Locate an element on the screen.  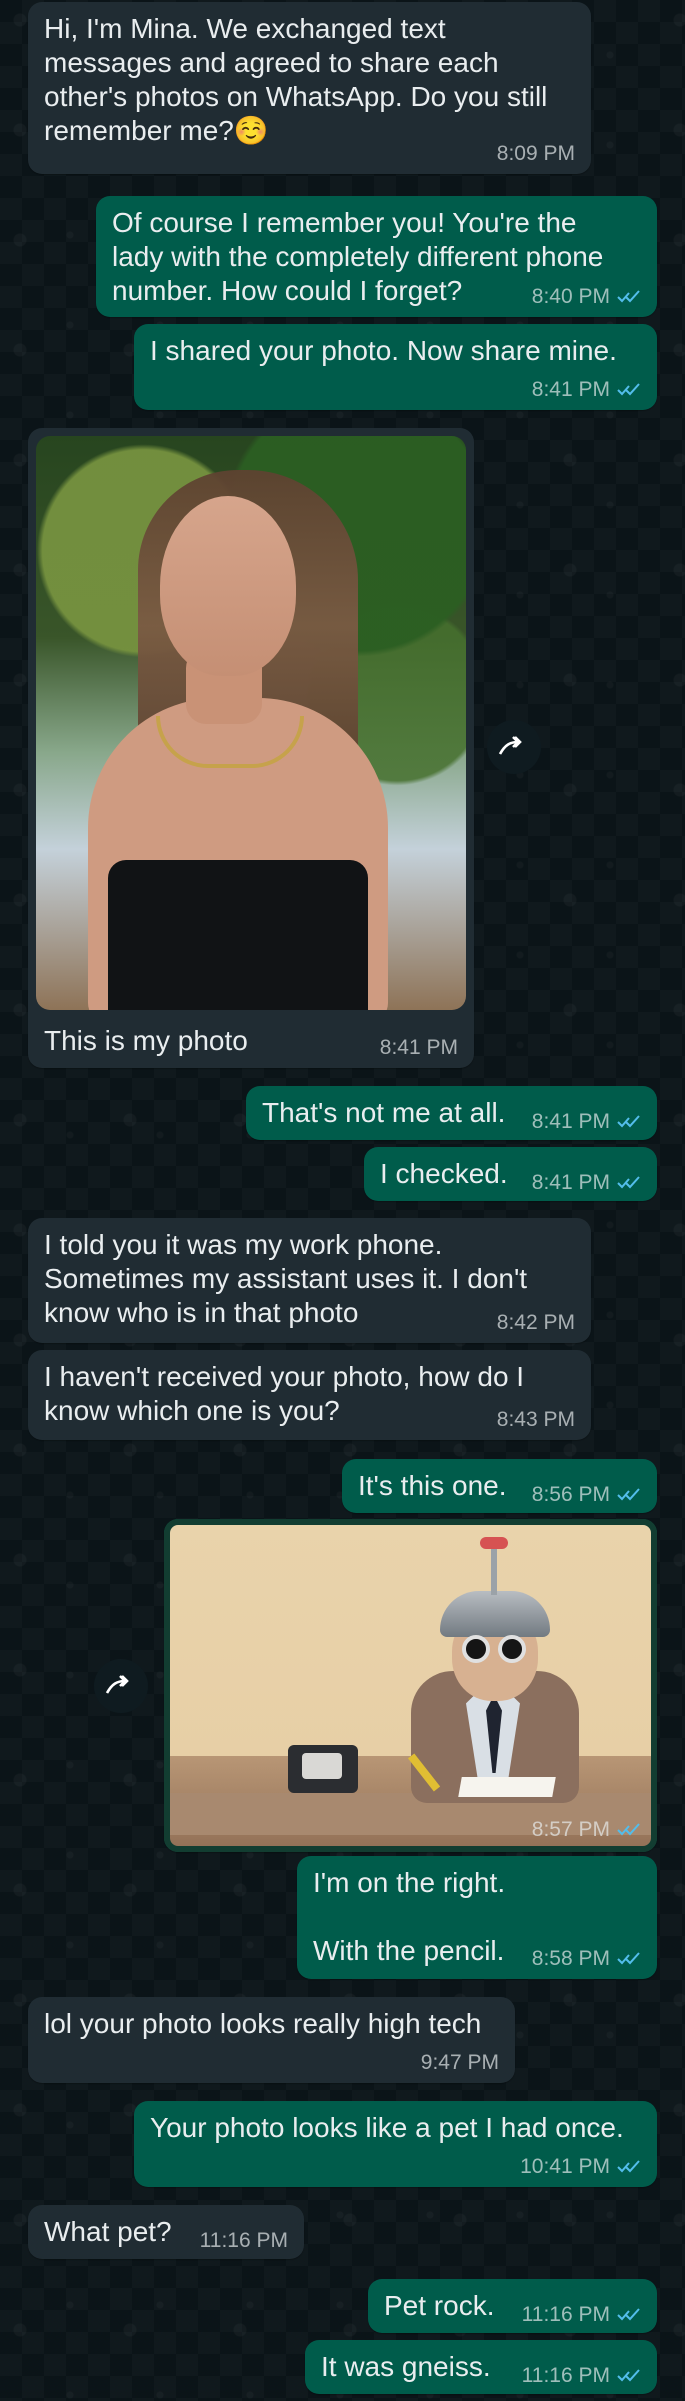
paper-shape is located at coordinates (507, 1787).